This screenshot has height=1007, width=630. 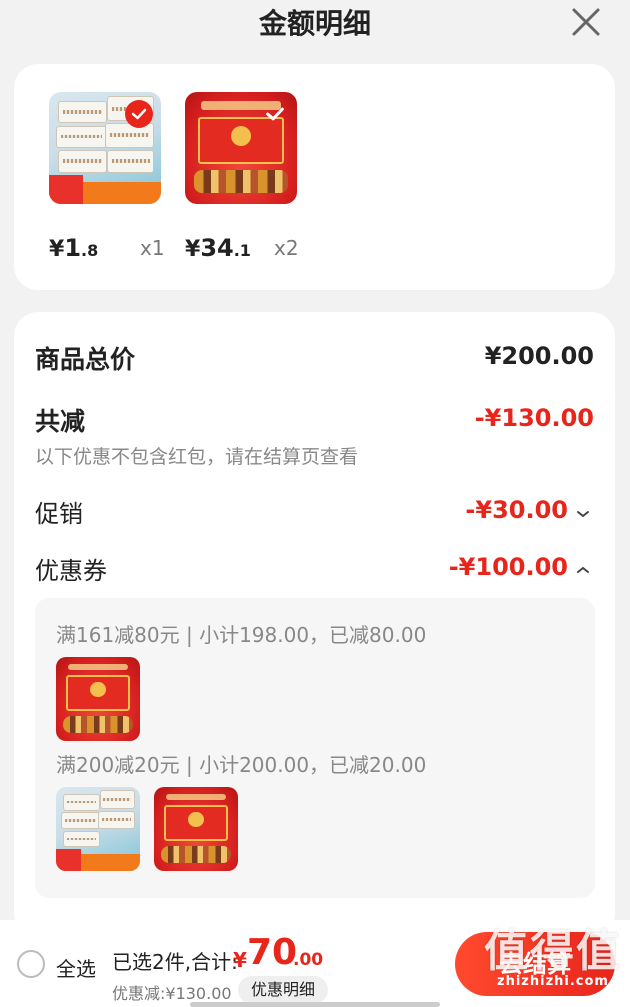 What do you see at coordinates (583, 566) in the screenshot?
I see `chevron-up-icon` at bounding box center [583, 566].